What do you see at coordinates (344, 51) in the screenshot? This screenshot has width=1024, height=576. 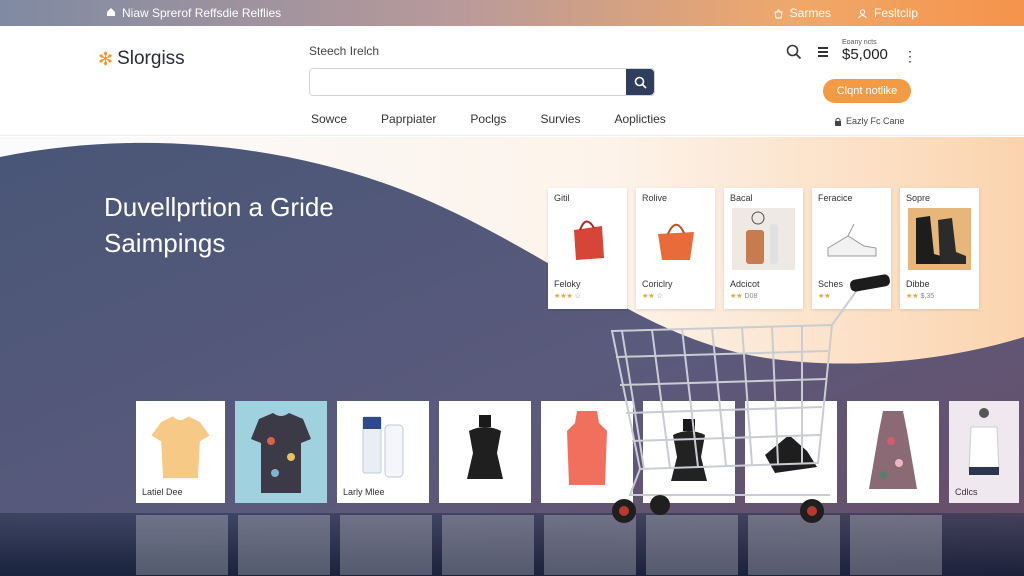 I see `search-label: Steech Irelch` at bounding box center [344, 51].